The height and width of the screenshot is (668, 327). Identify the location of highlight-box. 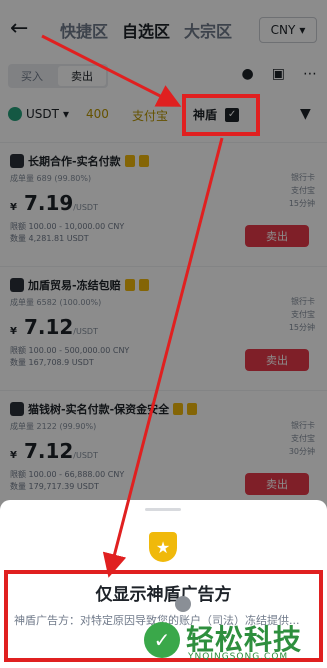
(221, 115).